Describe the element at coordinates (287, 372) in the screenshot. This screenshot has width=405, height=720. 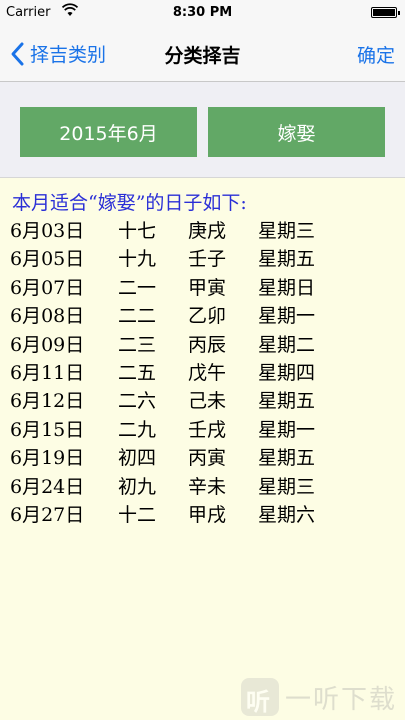
I see `weekday-cell: 星期四` at that location.